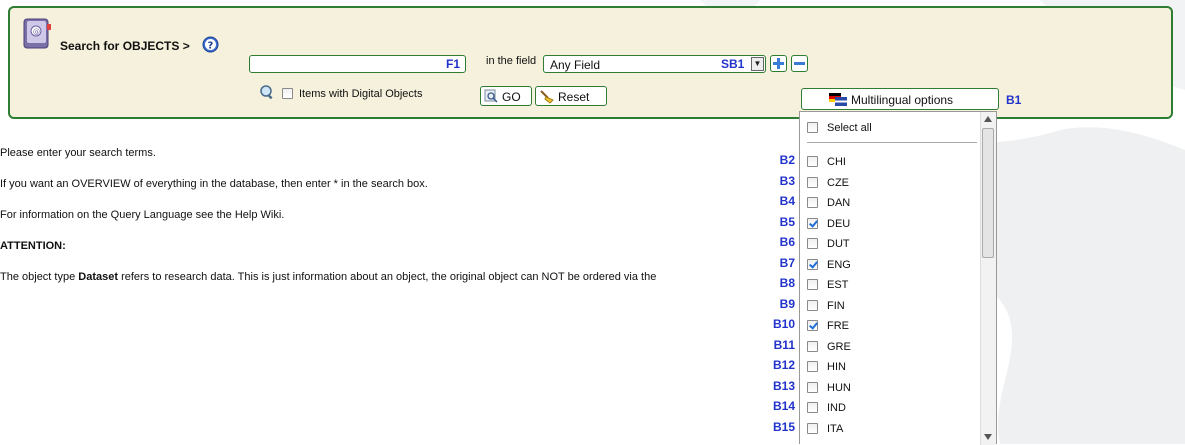 The height and width of the screenshot is (445, 1185). I want to click on language-code: CHI, so click(836, 162).